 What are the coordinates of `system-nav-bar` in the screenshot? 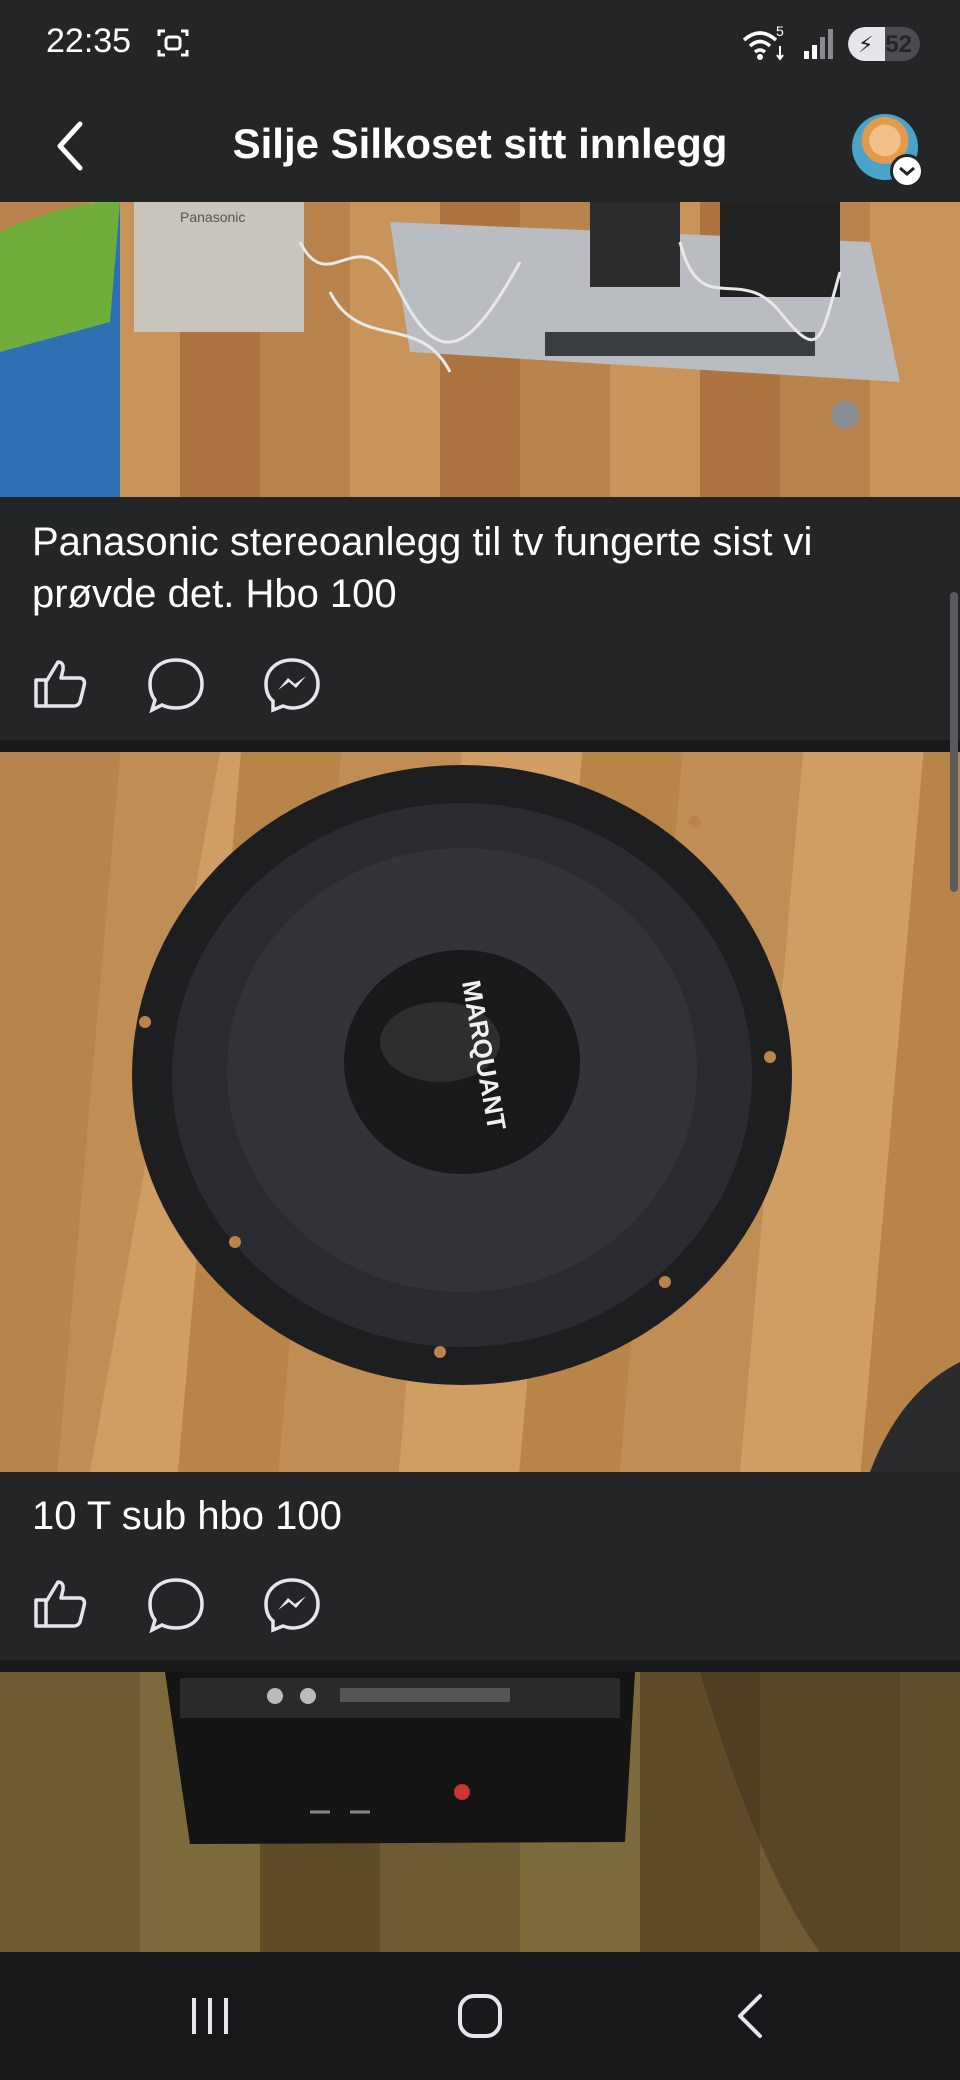 It's located at (480, 2016).